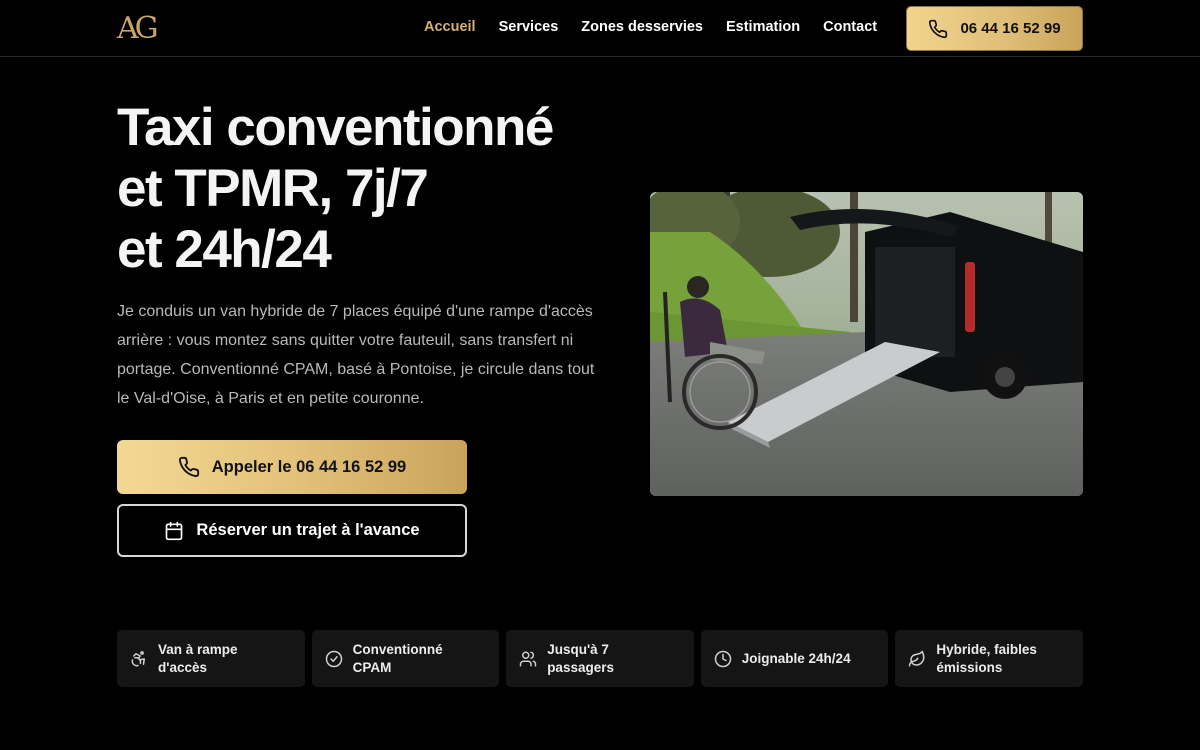 The height and width of the screenshot is (750, 1200). I want to click on hero-photo, so click(866, 344).